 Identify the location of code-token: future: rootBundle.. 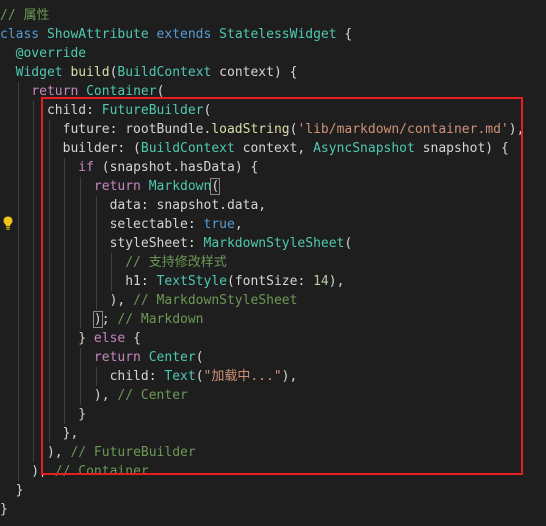
(106, 129).